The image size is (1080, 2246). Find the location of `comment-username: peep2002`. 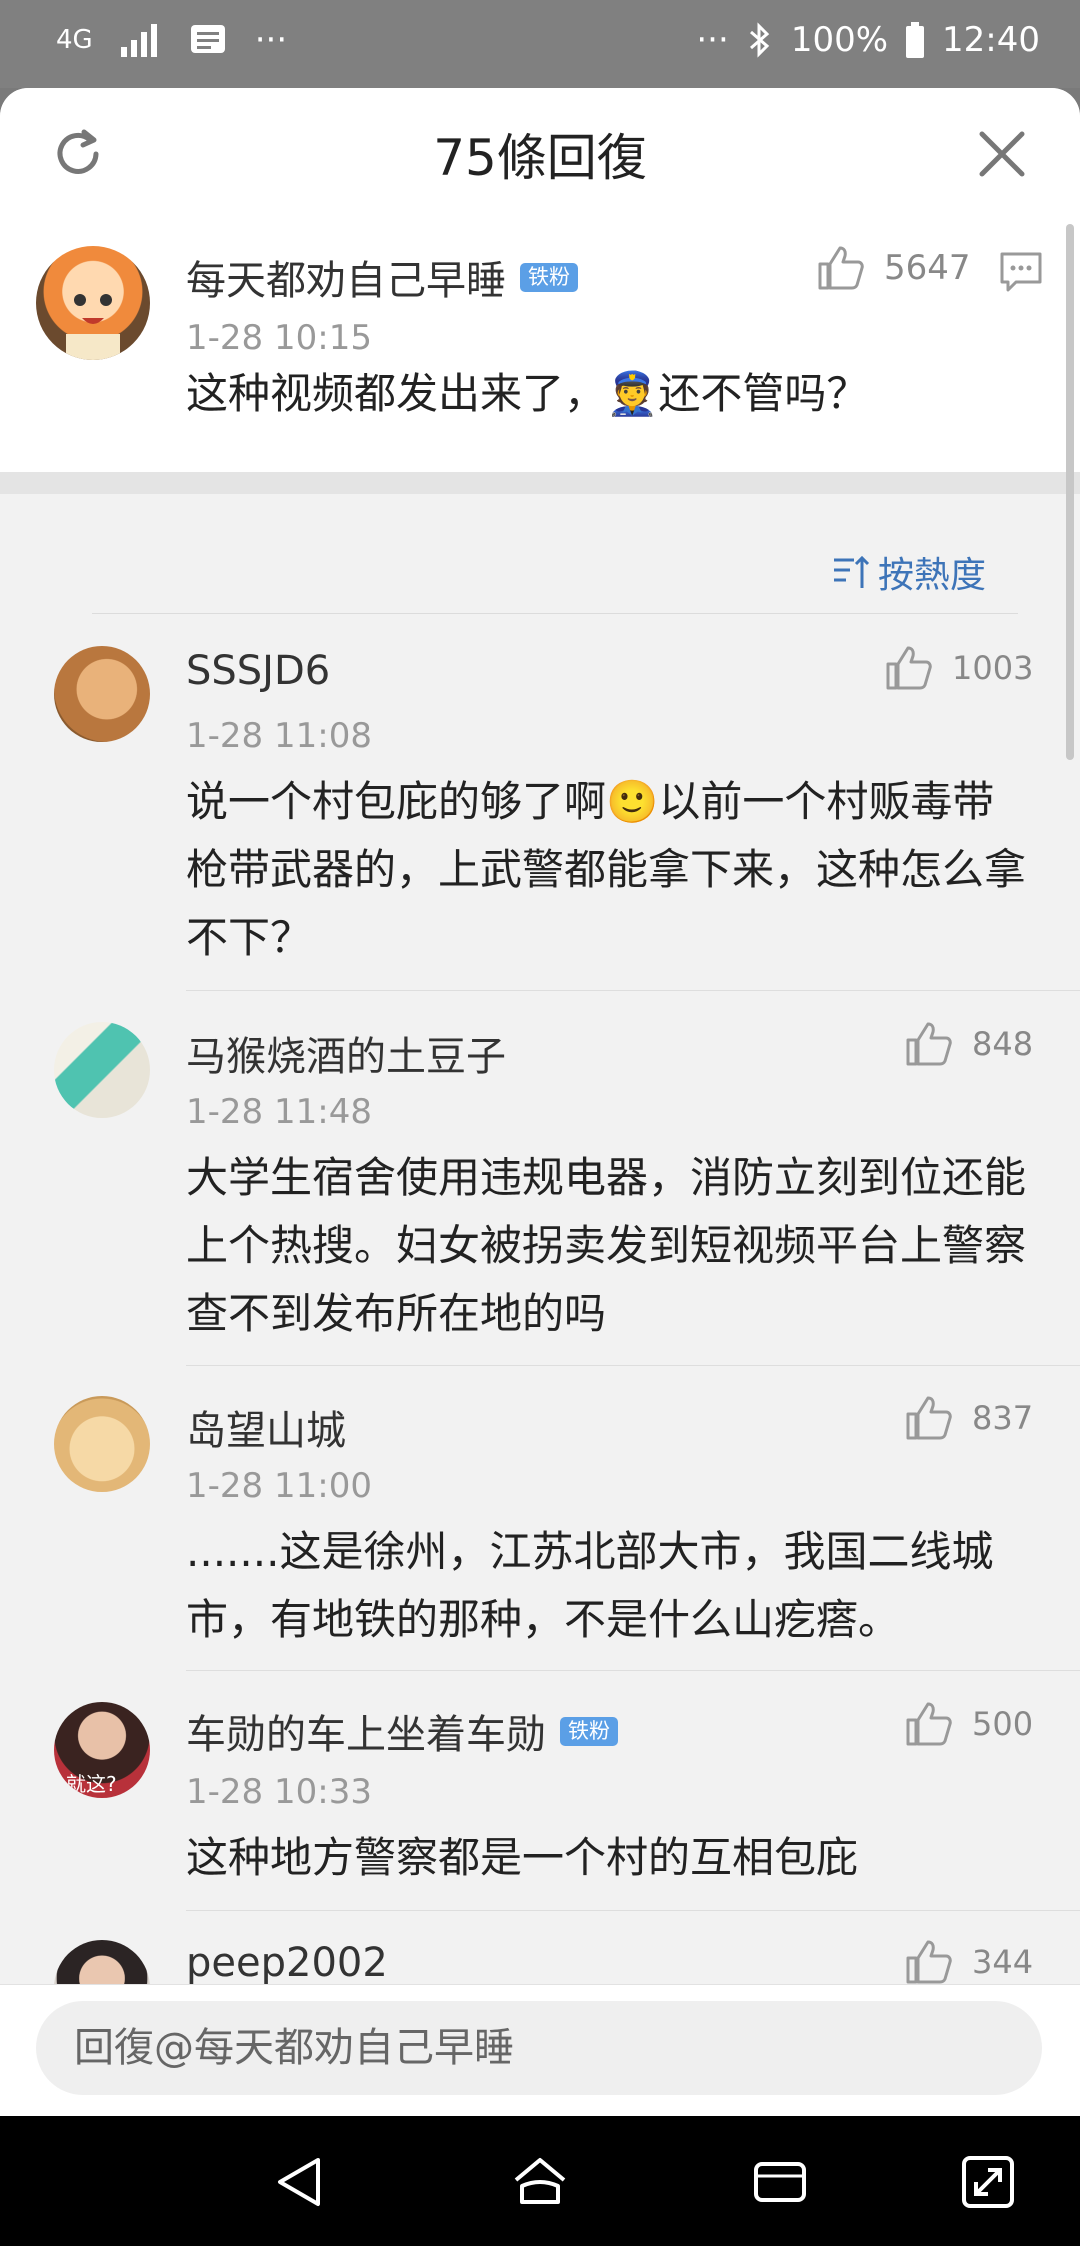

comment-username: peep2002 is located at coordinates (287, 1963).